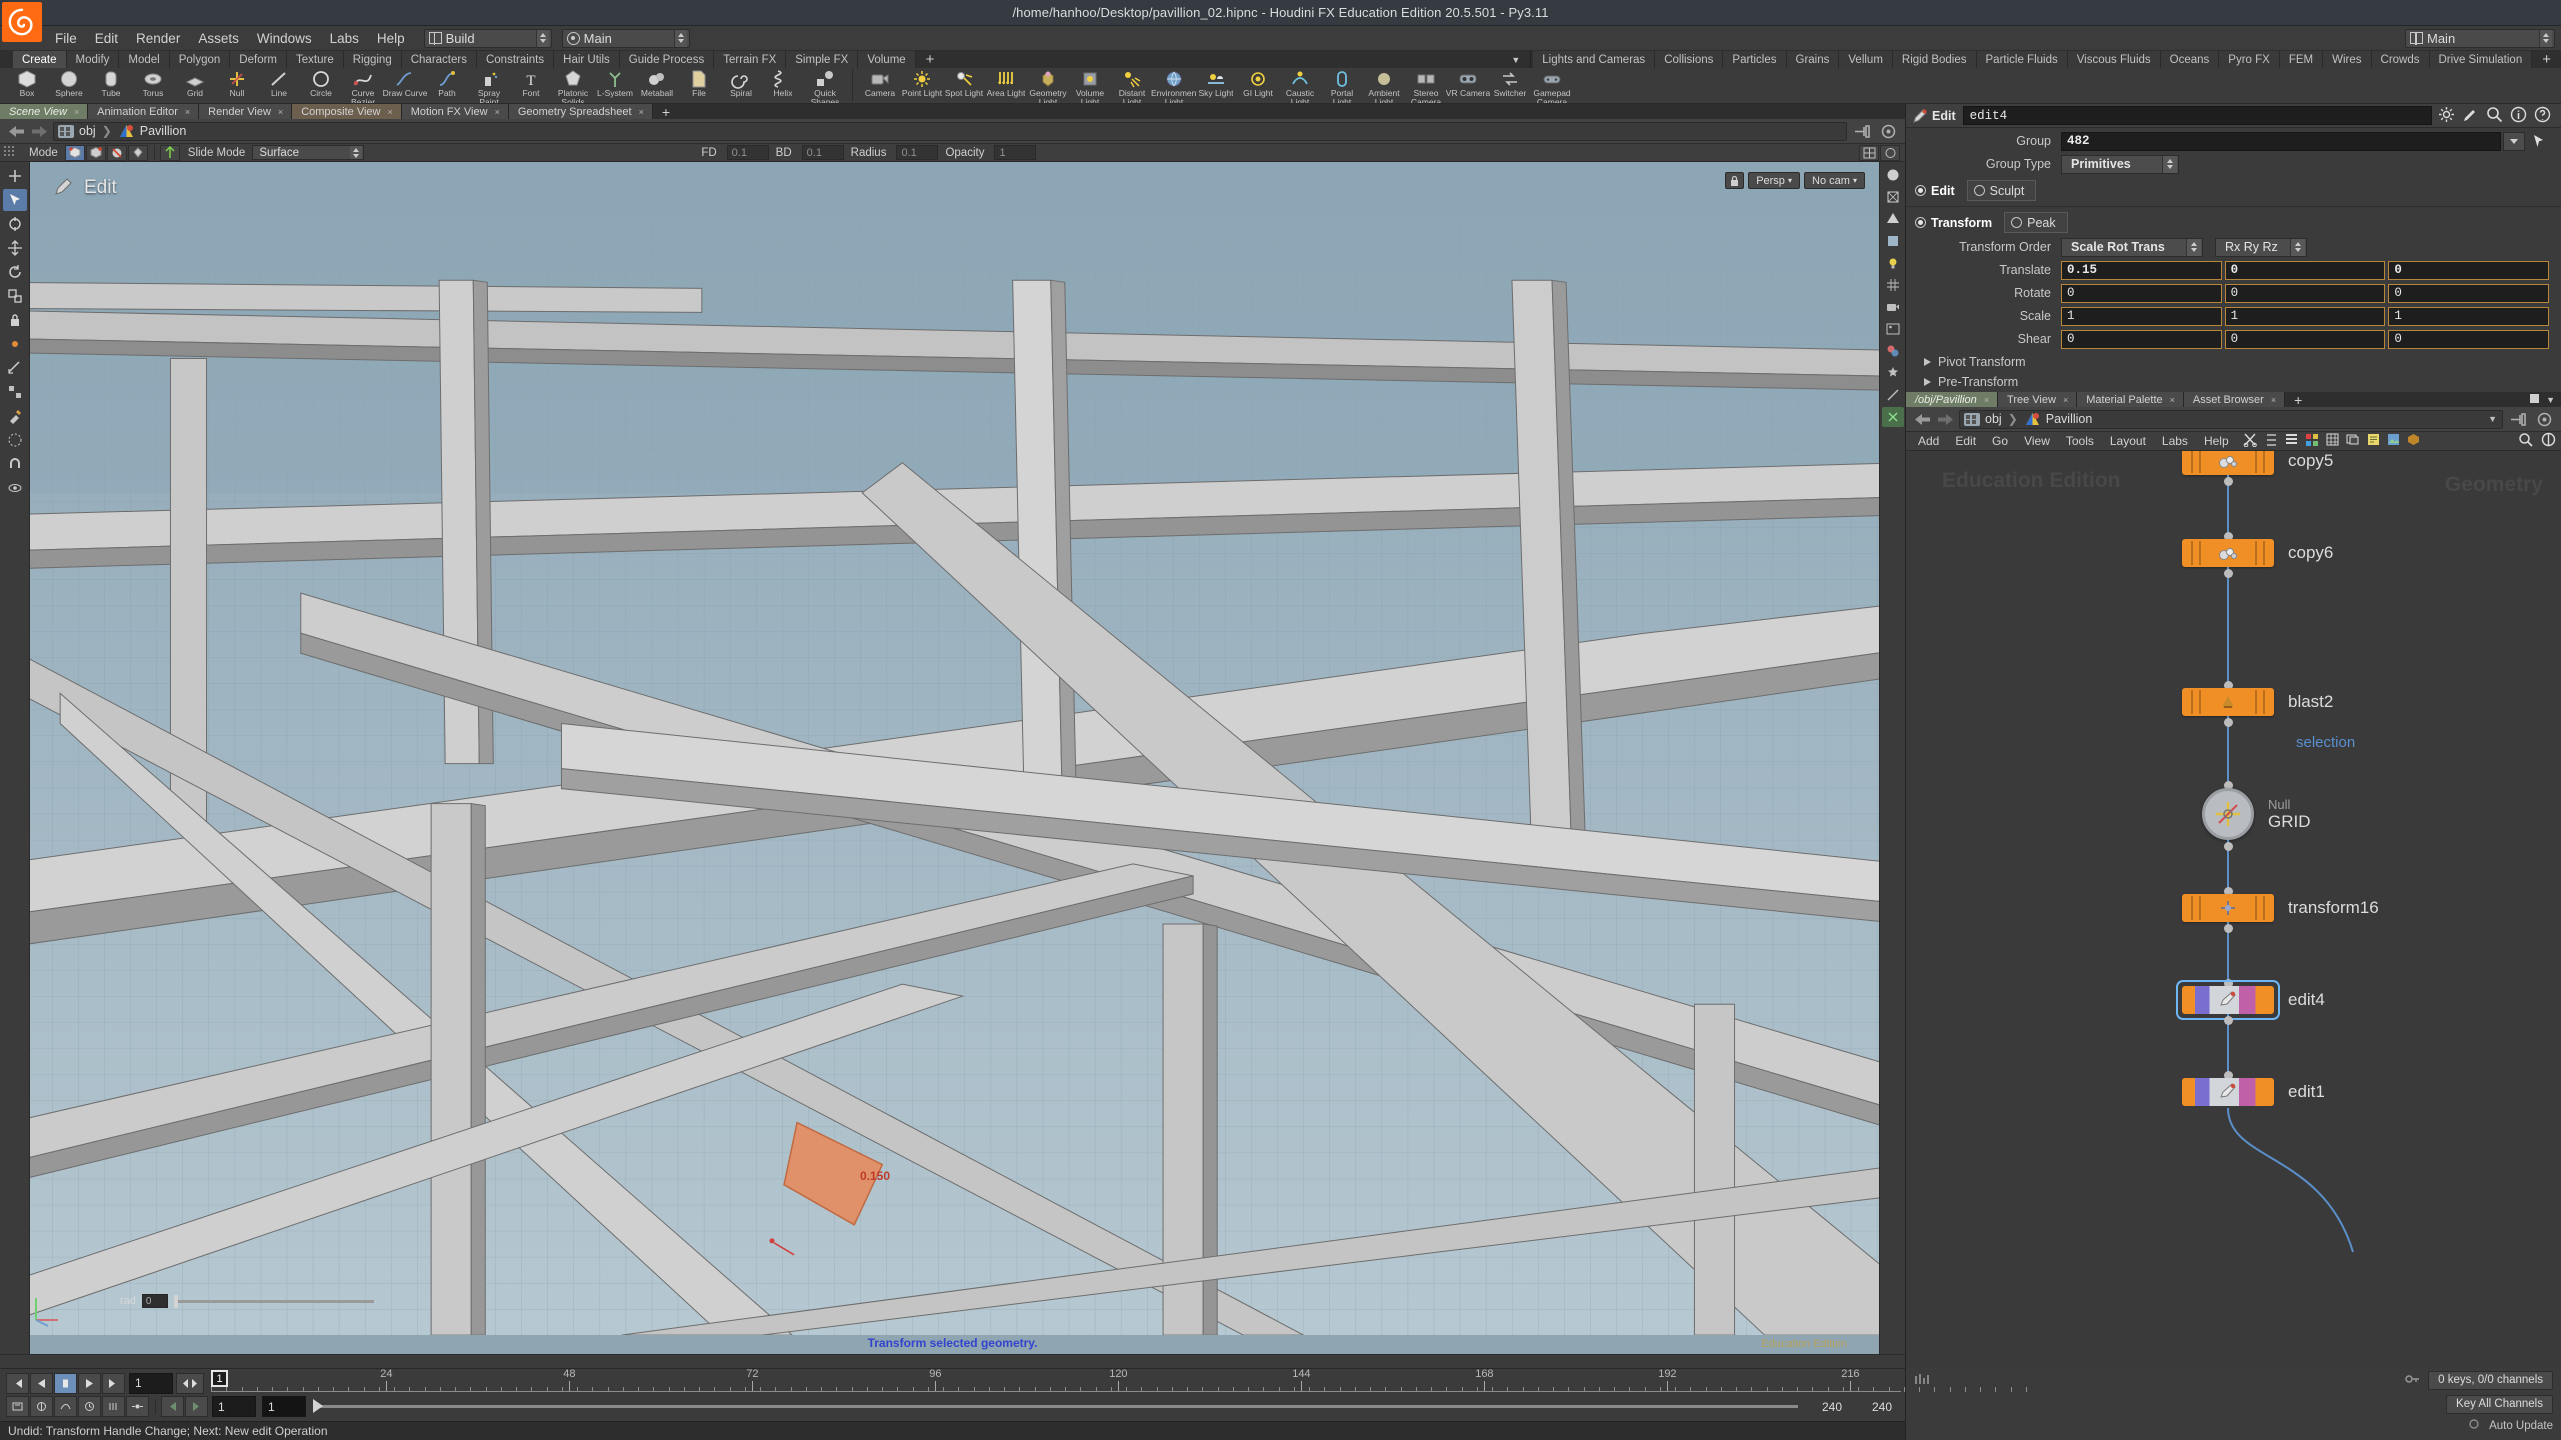  Describe the element at coordinates (2037, 441) in the screenshot. I see `network-menu-view: View` at that location.